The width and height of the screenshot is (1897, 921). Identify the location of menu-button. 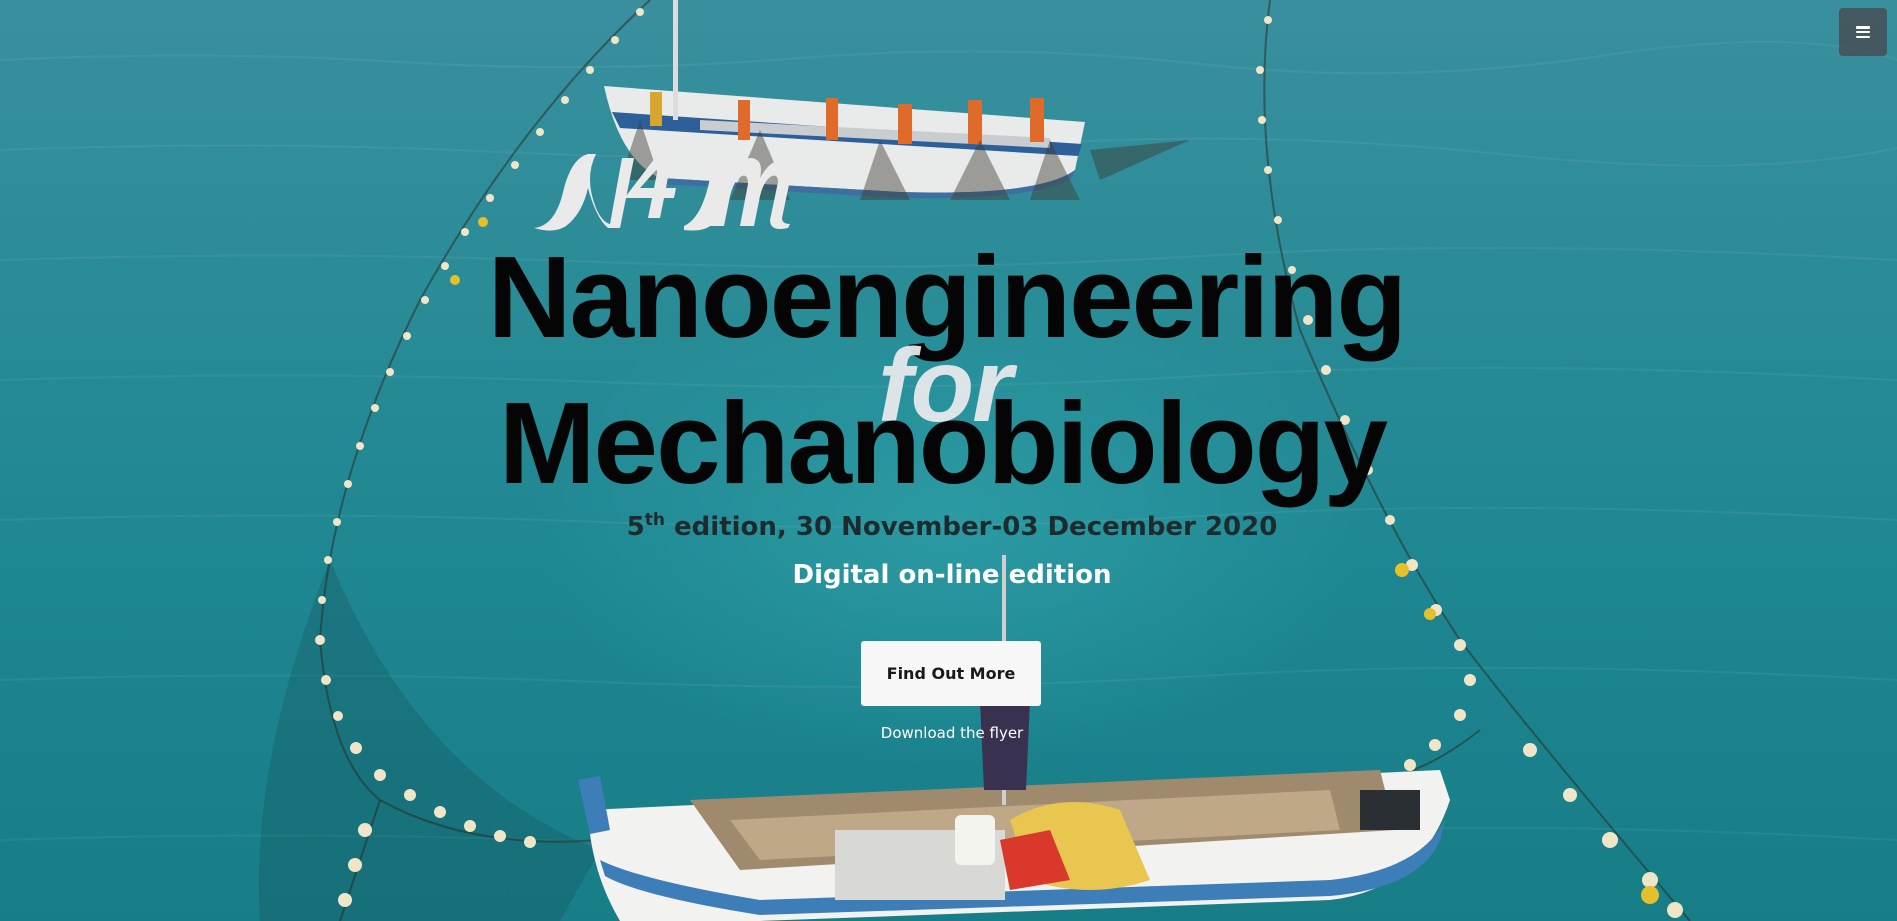
(1863, 32).